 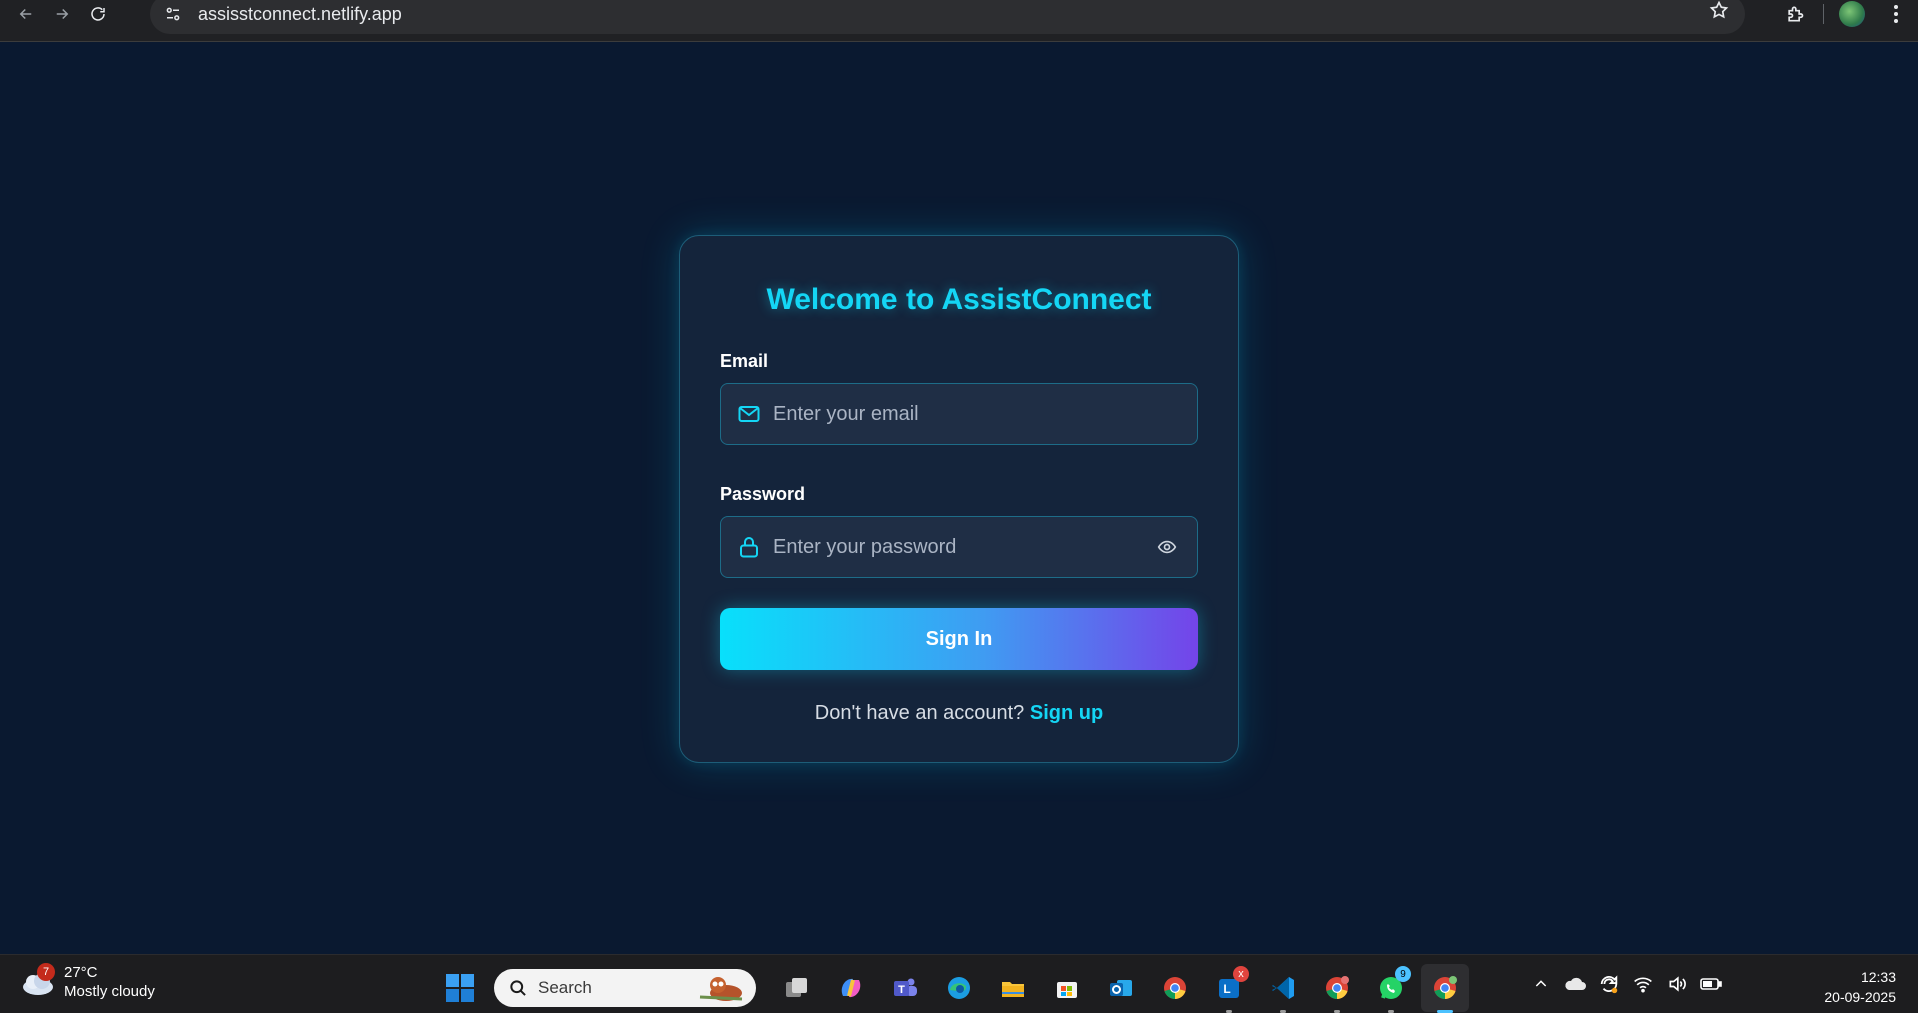 What do you see at coordinates (46, 972) in the screenshot?
I see `weather-badge: 7` at bounding box center [46, 972].